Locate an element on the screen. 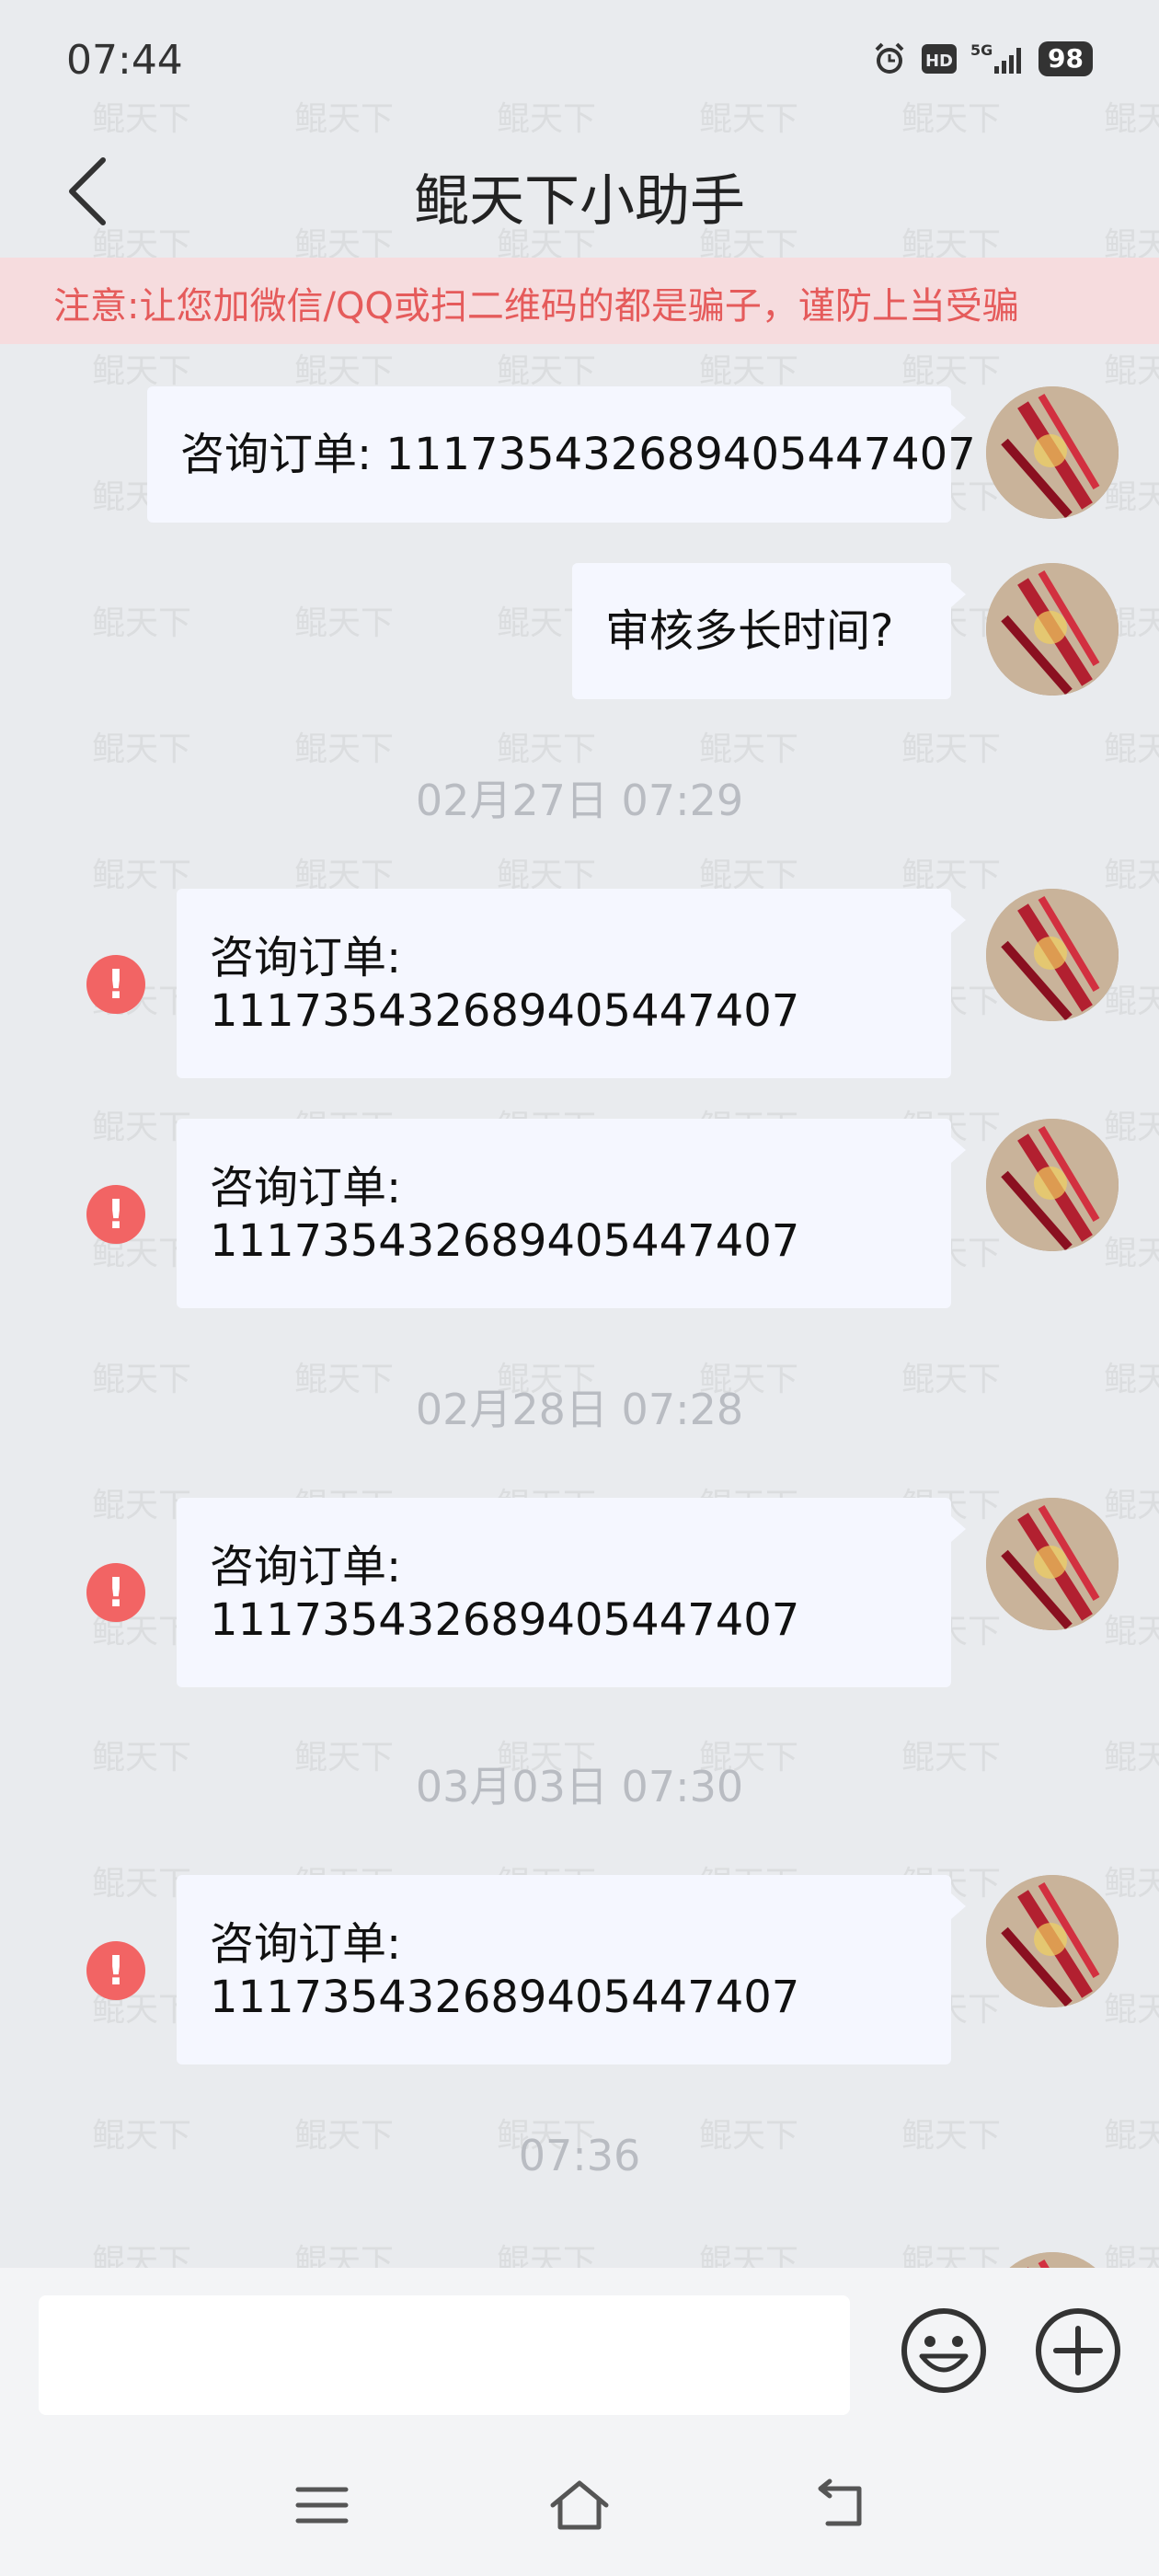  fraud-notice-banner: 注意:让您加微信/QQ或扫二维码的都是骗子，谨防上当受骗 is located at coordinates (579, 301).